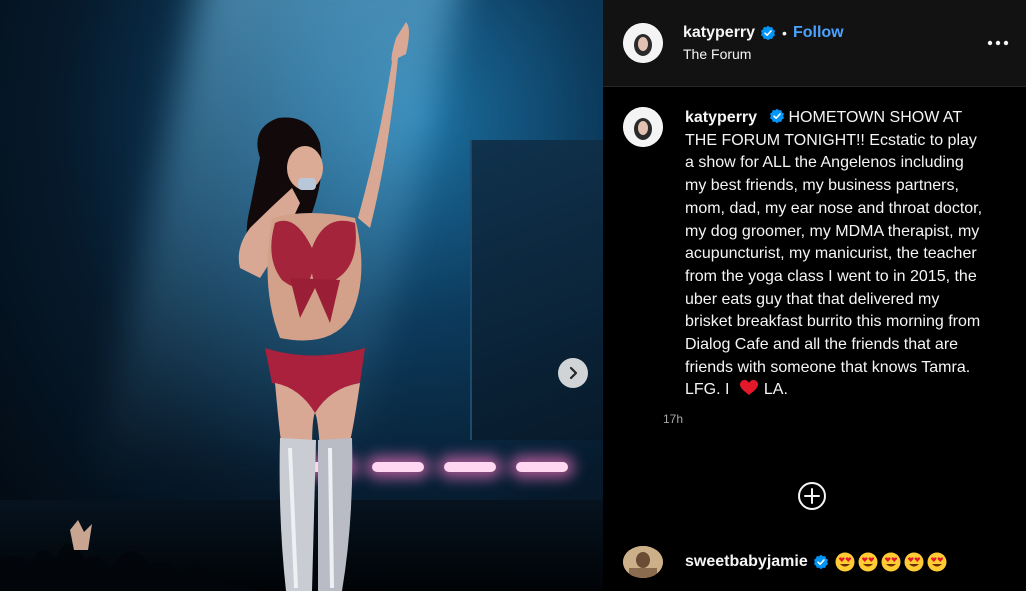 The image size is (1026, 591). What do you see at coordinates (818, 33) in the screenshot?
I see `follow-button: Follow` at bounding box center [818, 33].